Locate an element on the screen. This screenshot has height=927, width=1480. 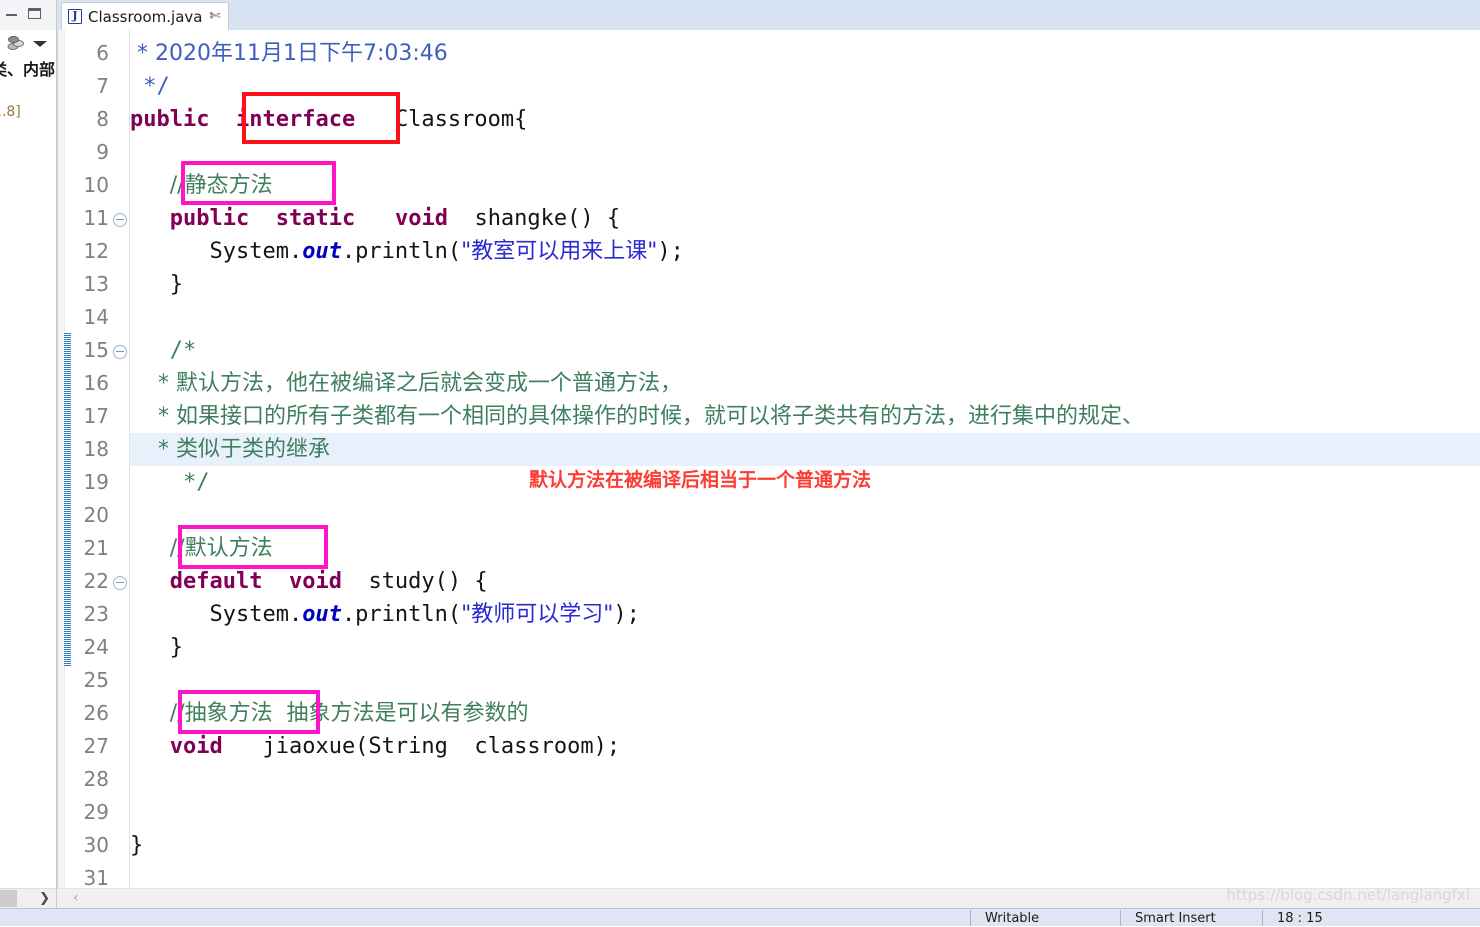
line-number: 11 is located at coordinates (96, 218).